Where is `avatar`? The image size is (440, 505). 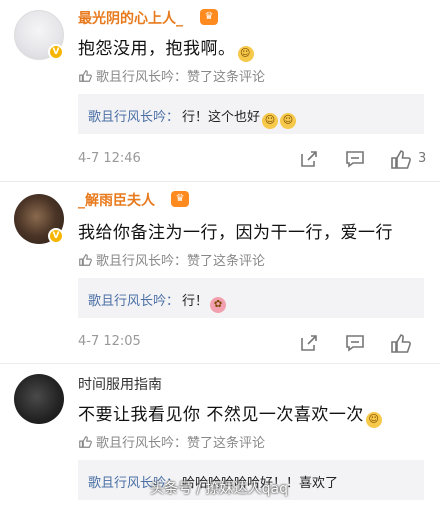
avatar is located at coordinates (39, 399).